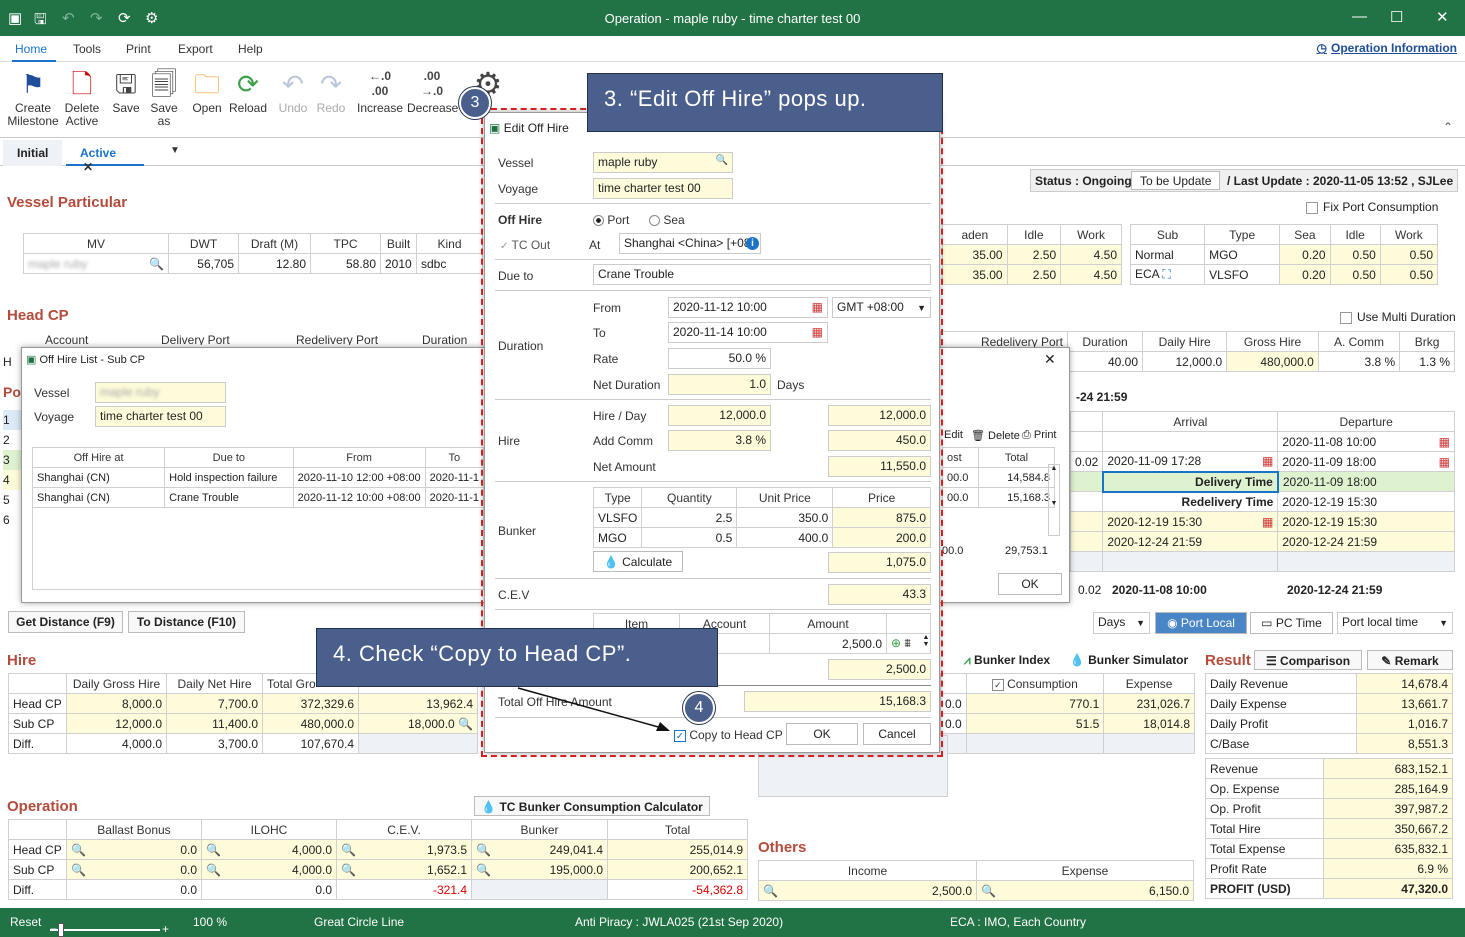 The image size is (1465, 937). I want to click on callout-arrow, so click(593, 709).